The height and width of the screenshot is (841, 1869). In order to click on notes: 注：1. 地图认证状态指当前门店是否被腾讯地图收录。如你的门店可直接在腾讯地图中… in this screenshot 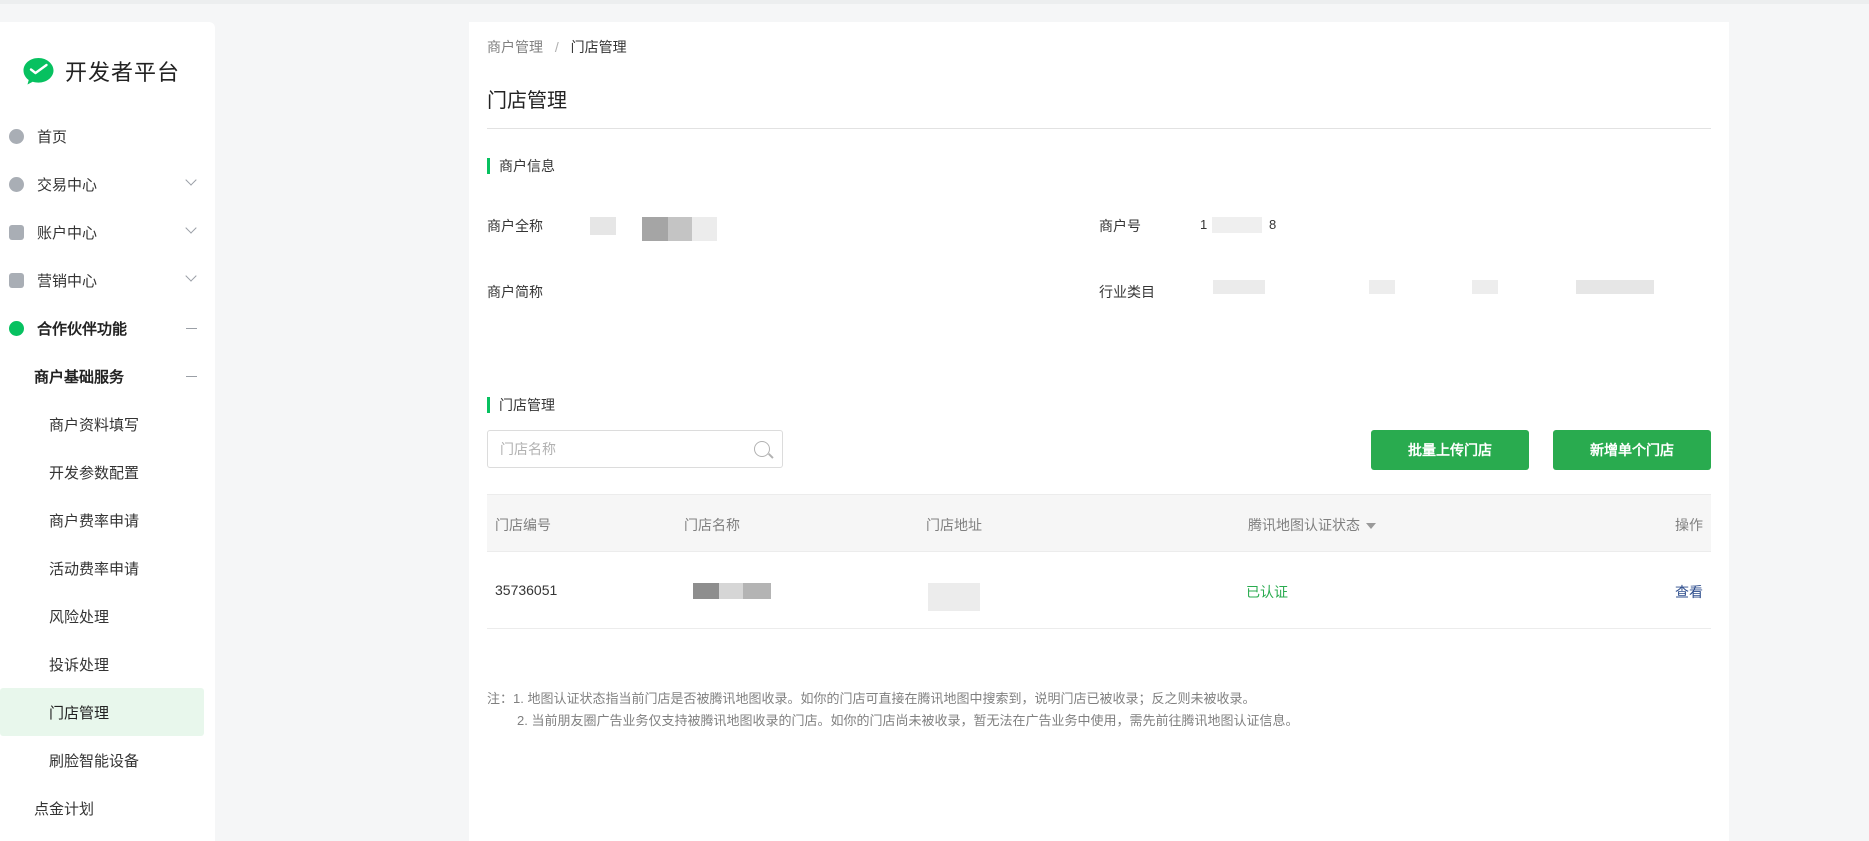, I will do `click(892, 710)`.